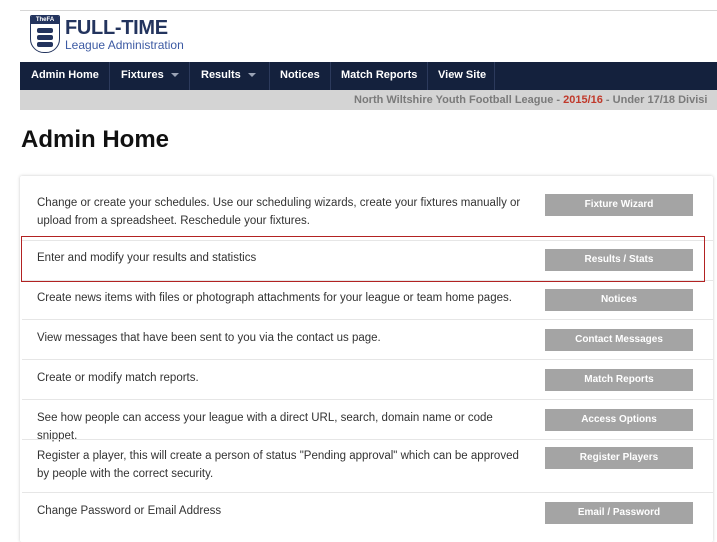 This screenshot has width=717, height=542. What do you see at coordinates (619, 458) in the screenshot?
I see `register-players-button: Register Players` at bounding box center [619, 458].